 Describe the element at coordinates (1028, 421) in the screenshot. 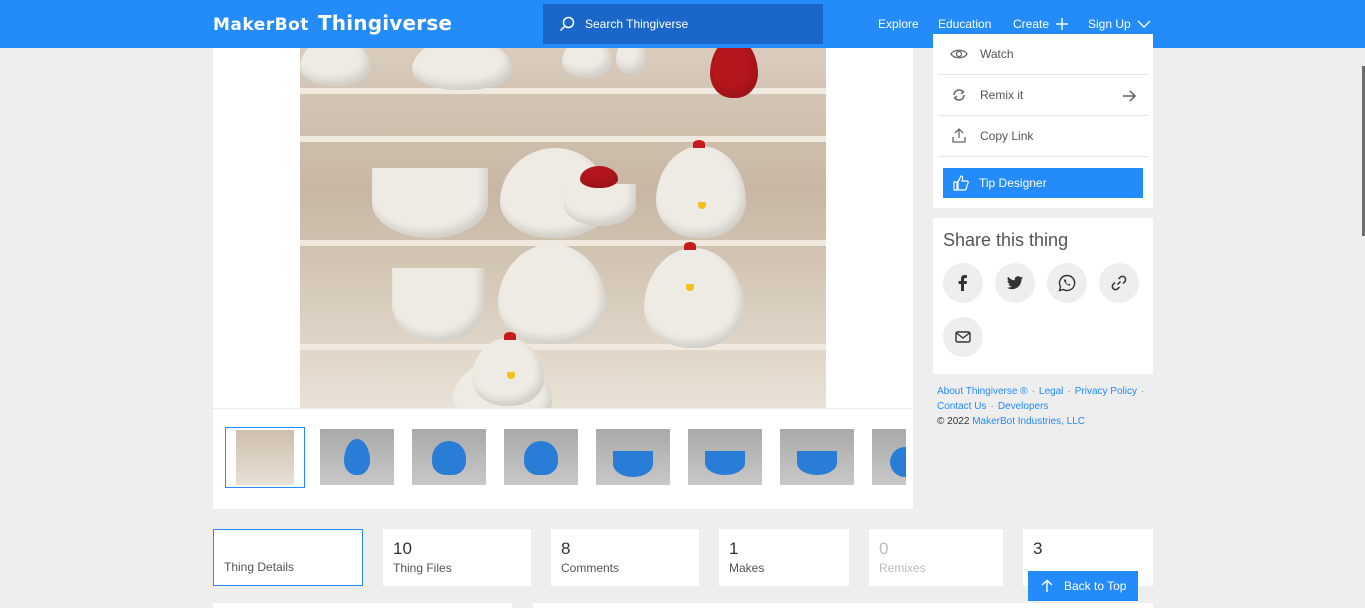

I see `company-link: MakerBot Industries, LLC` at that location.